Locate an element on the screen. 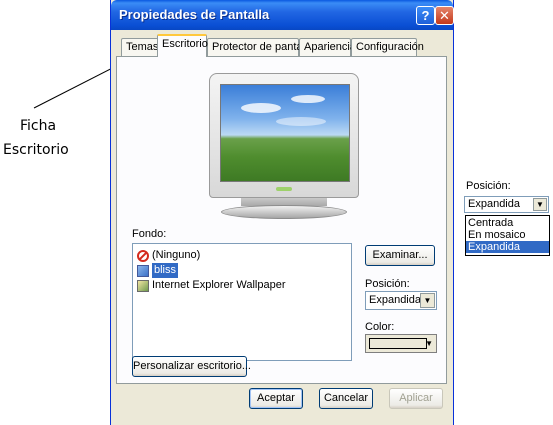 Image resolution: width=553 pixels, height=425 pixels. position-option-centrada: Centrada is located at coordinates (507, 223).